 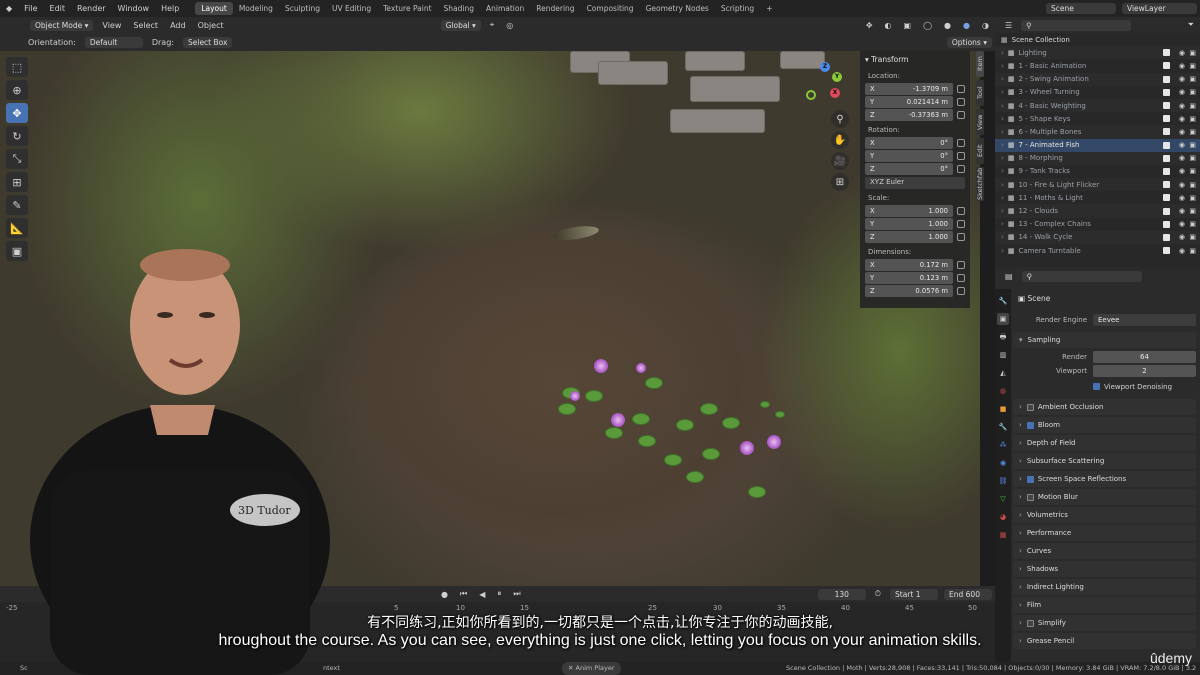 What do you see at coordinates (459, 8) in the screenshot?
I see `tab-shading: Shading` at bounding box center [459, 8].